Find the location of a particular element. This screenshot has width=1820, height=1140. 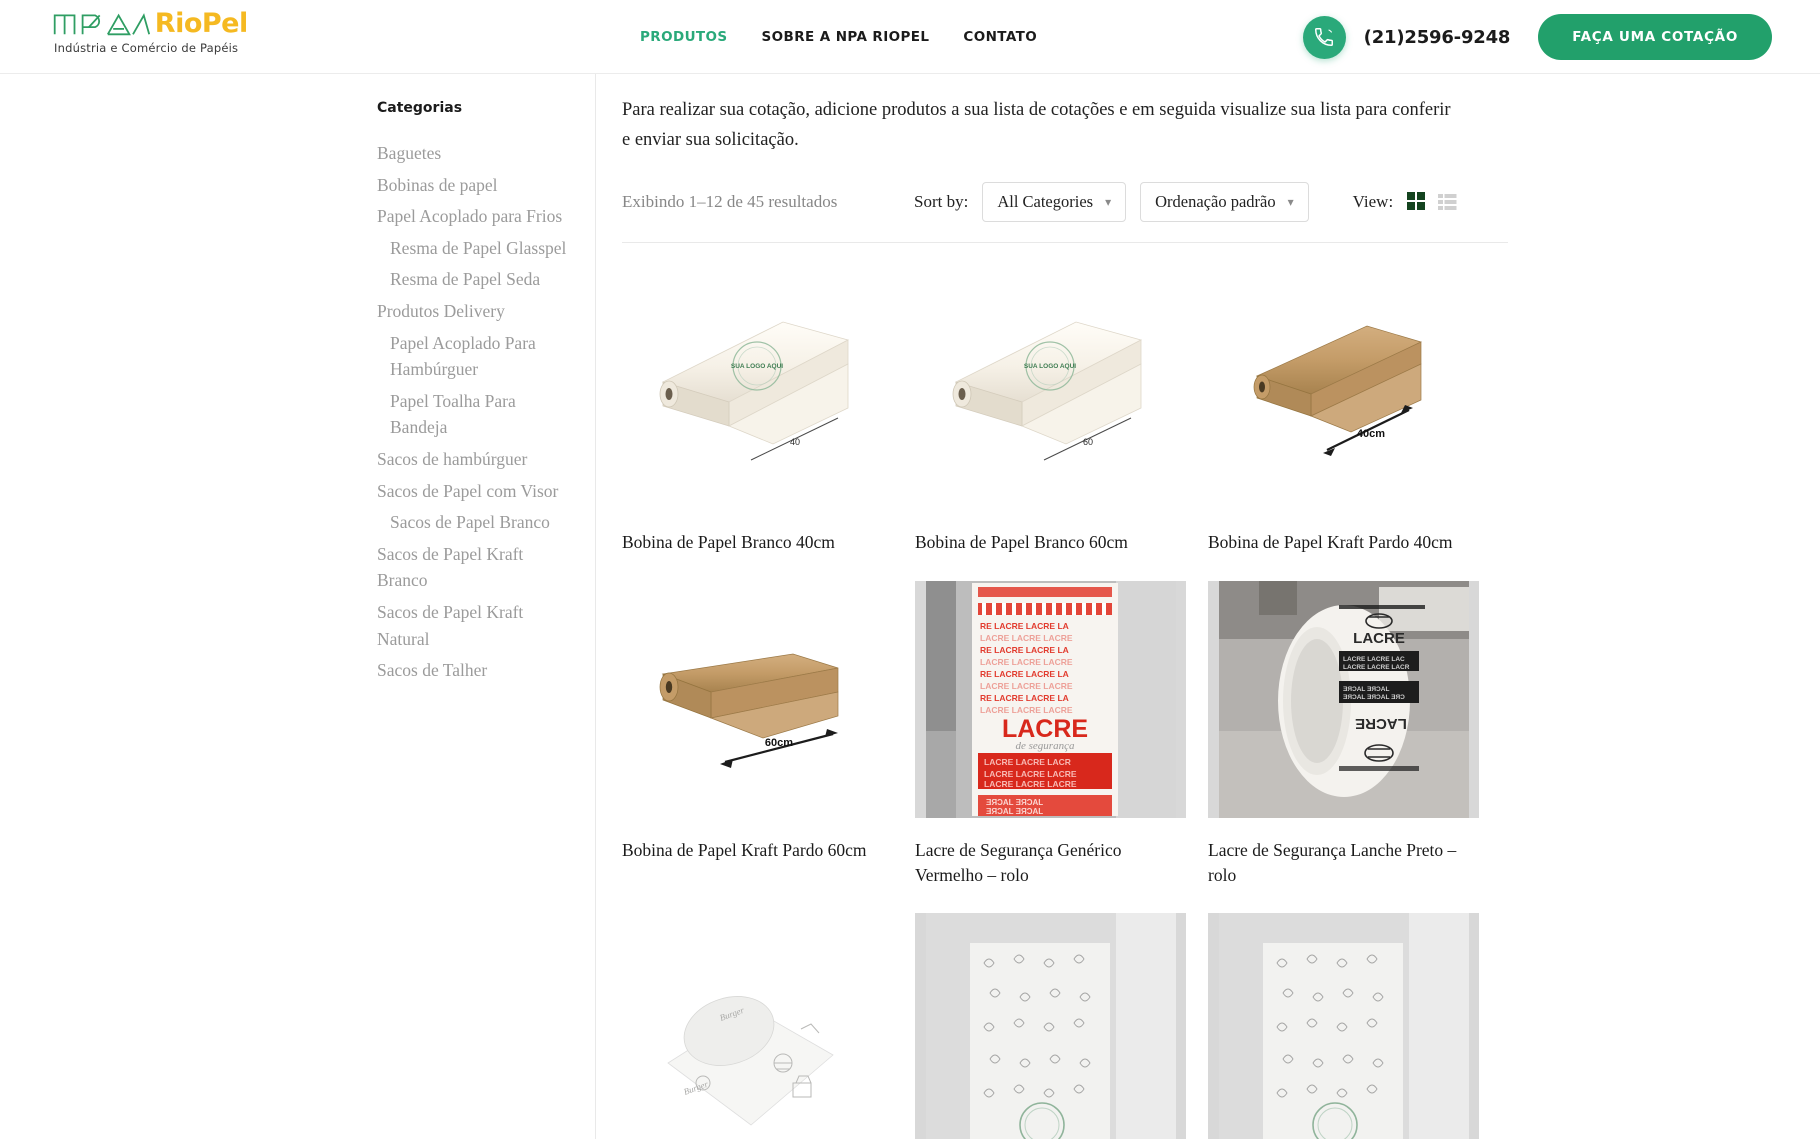

product-image-roll-kraft-40: 40cm is located at coordinates (1343, 391).